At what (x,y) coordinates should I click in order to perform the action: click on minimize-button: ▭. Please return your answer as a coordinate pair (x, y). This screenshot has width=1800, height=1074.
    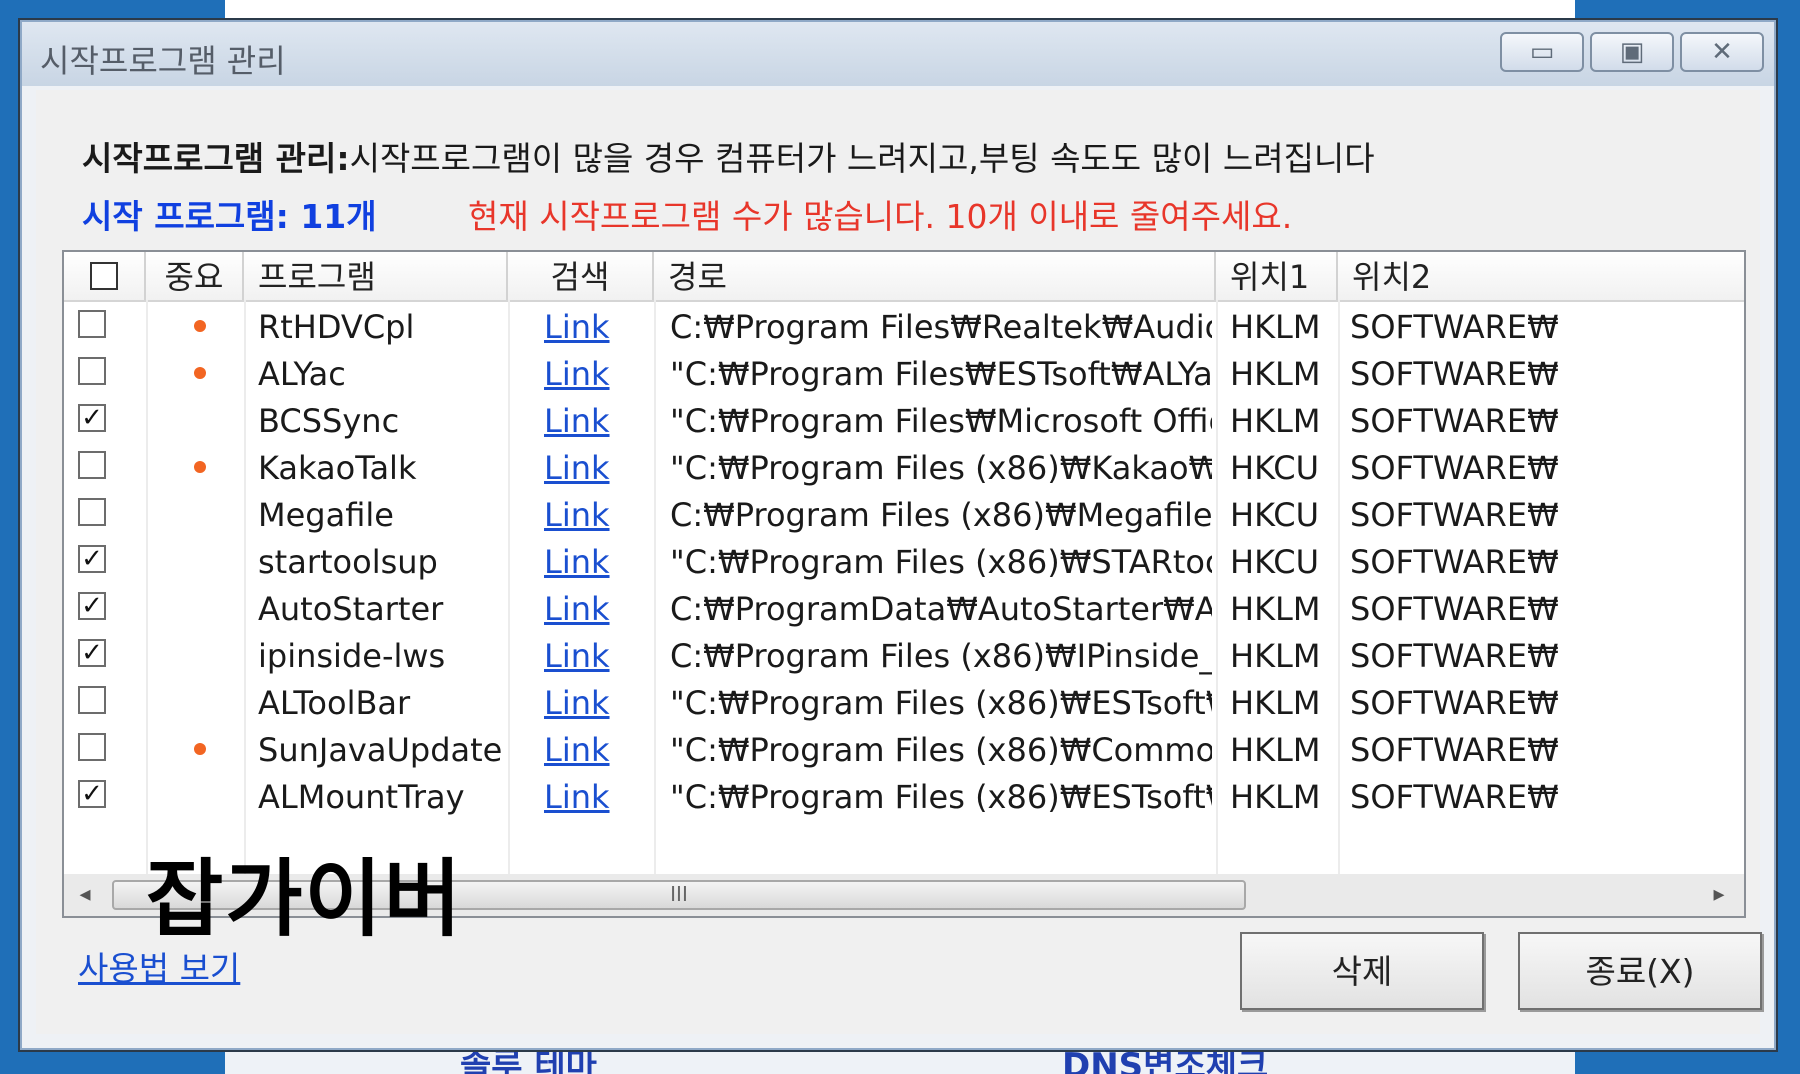
    Looking at the image, I should click on (1542, 52).